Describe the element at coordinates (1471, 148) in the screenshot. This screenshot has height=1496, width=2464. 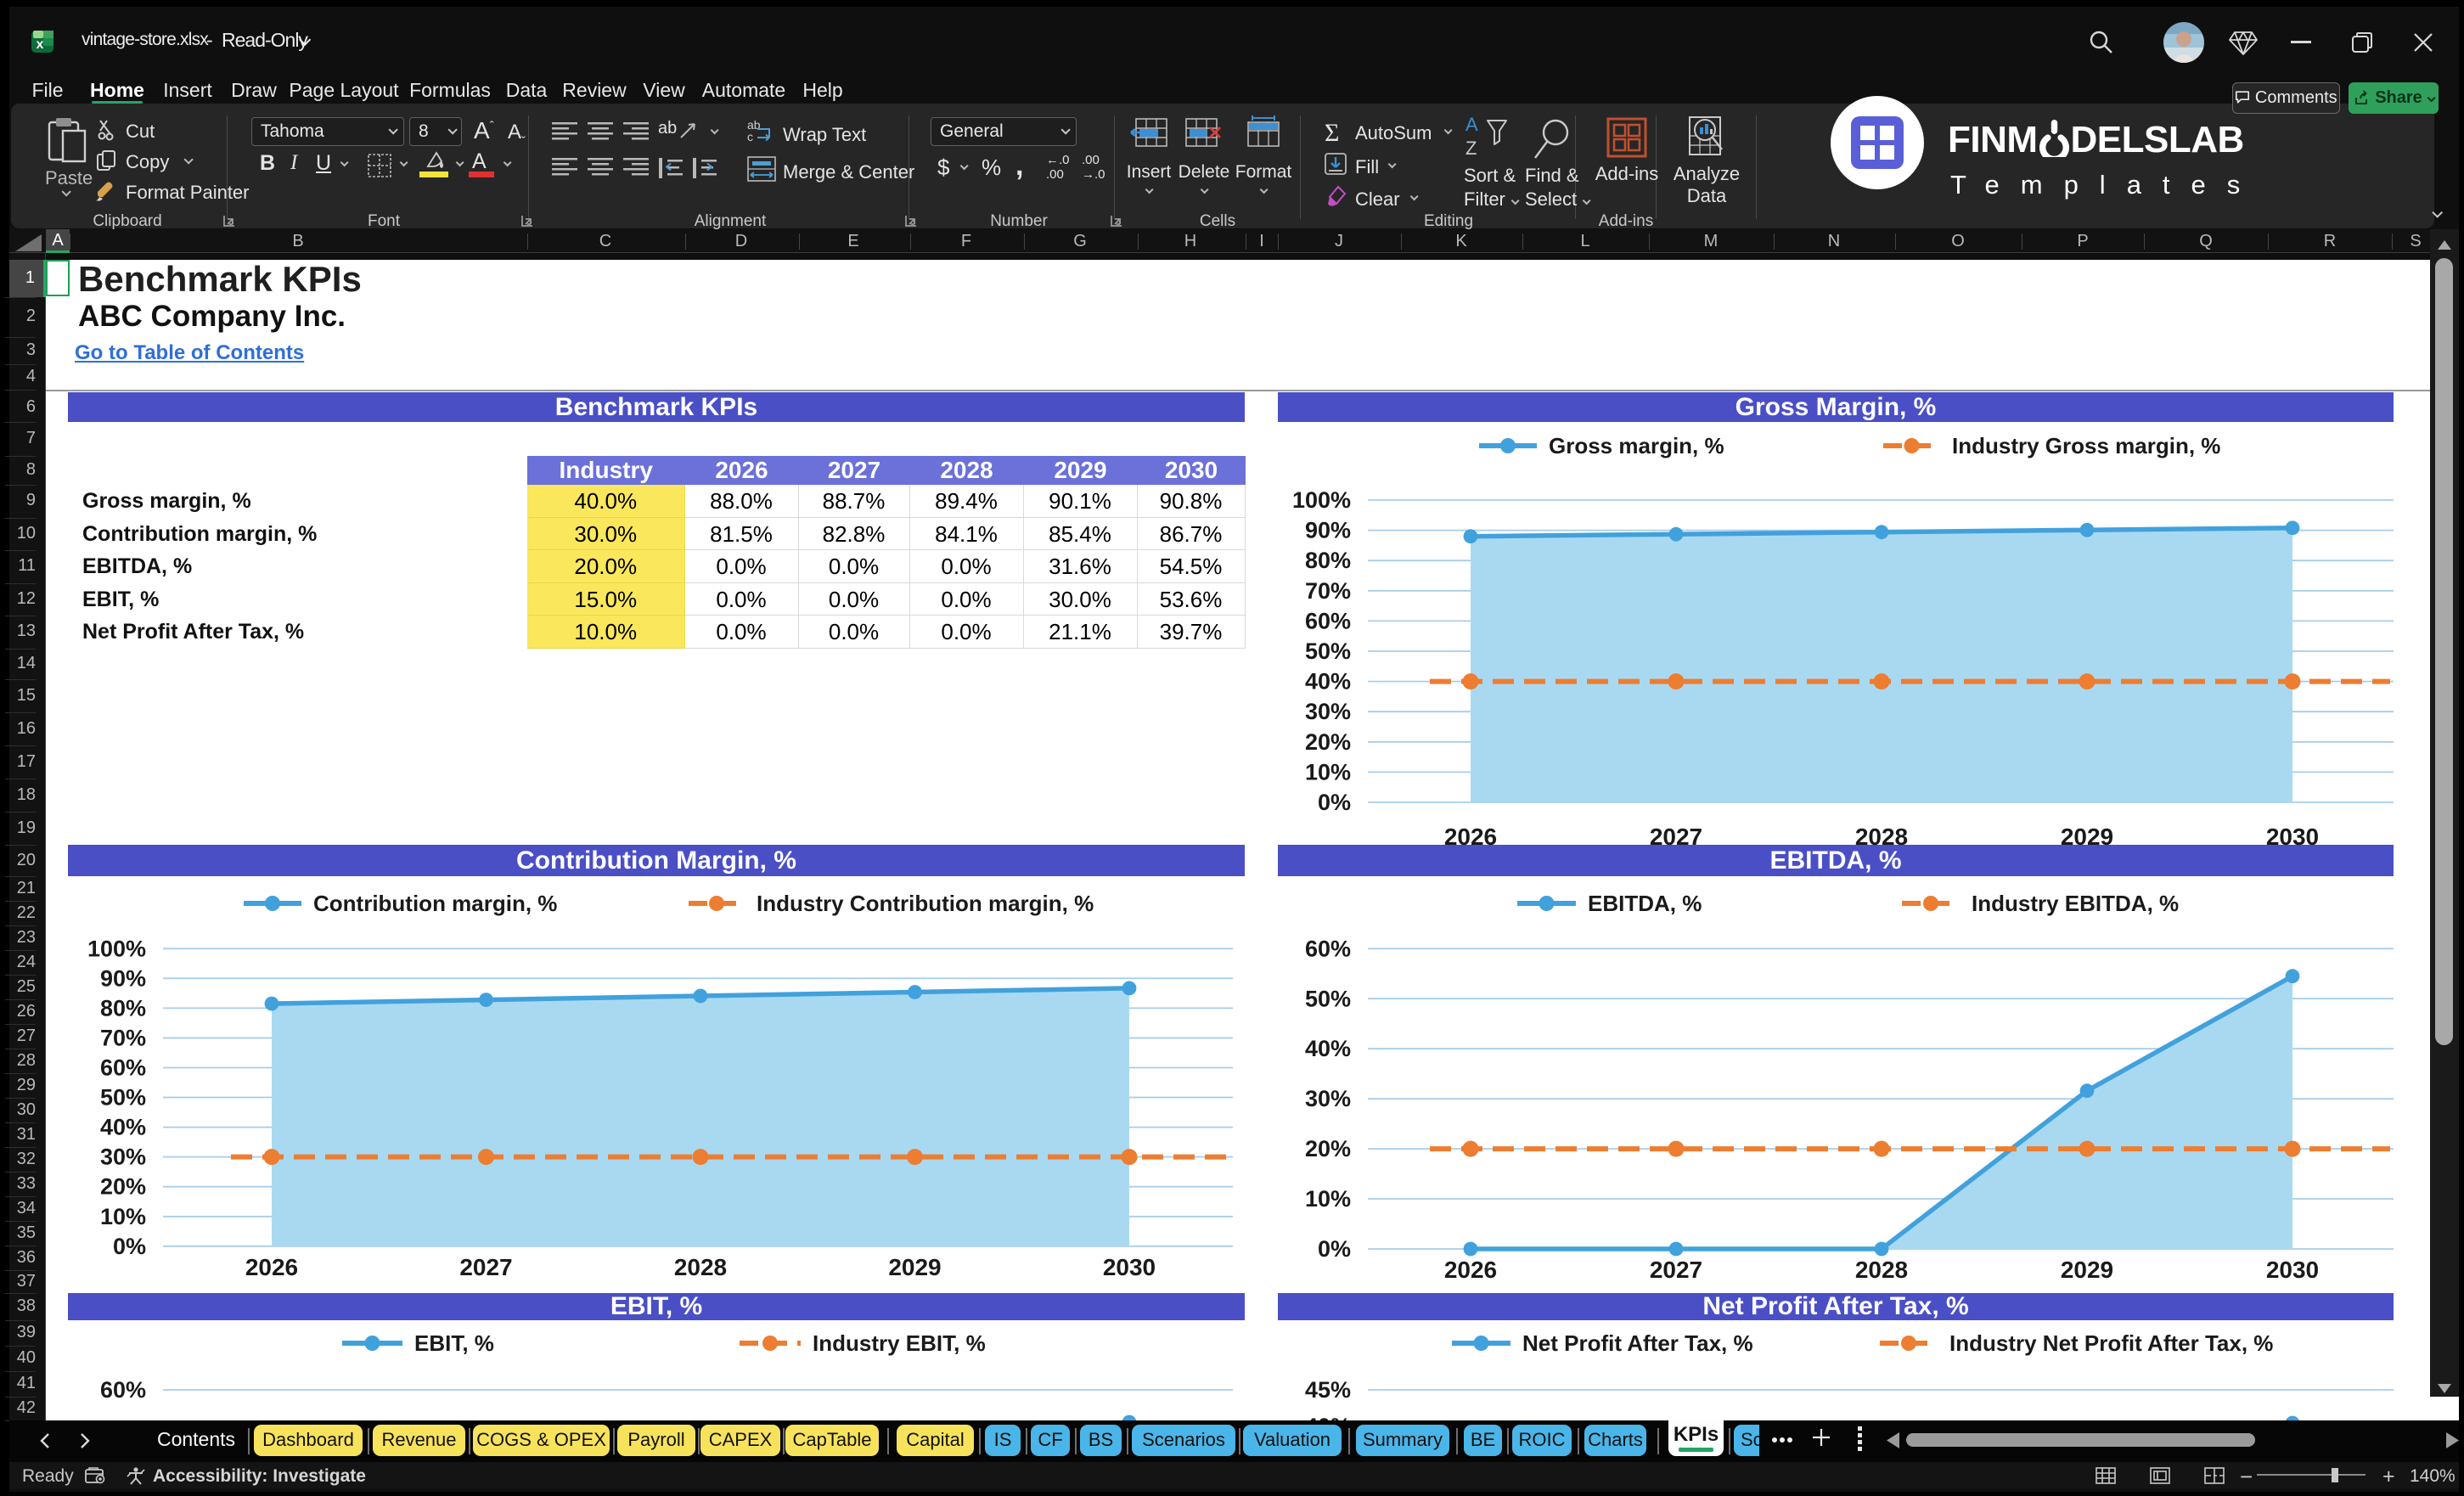
I see `svg-text: Z` at that location.